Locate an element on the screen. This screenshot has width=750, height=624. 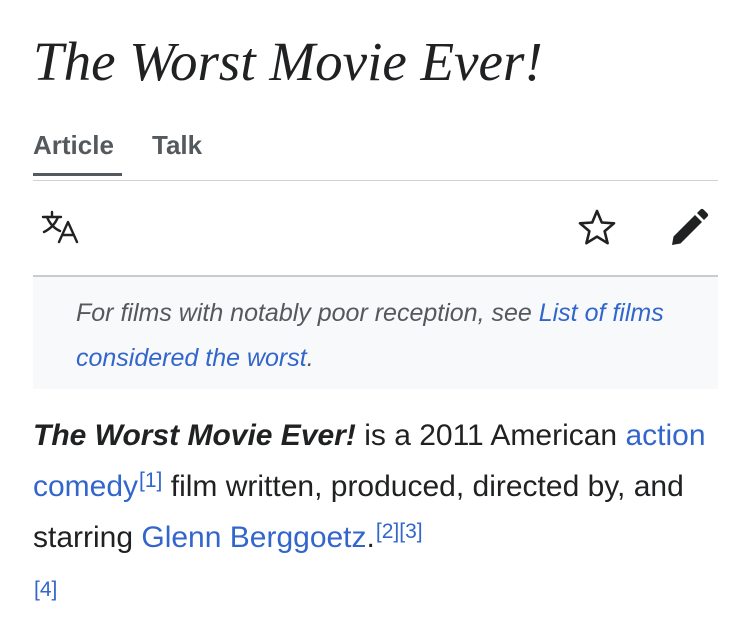
watch-button is located at coordinates (597, 228).